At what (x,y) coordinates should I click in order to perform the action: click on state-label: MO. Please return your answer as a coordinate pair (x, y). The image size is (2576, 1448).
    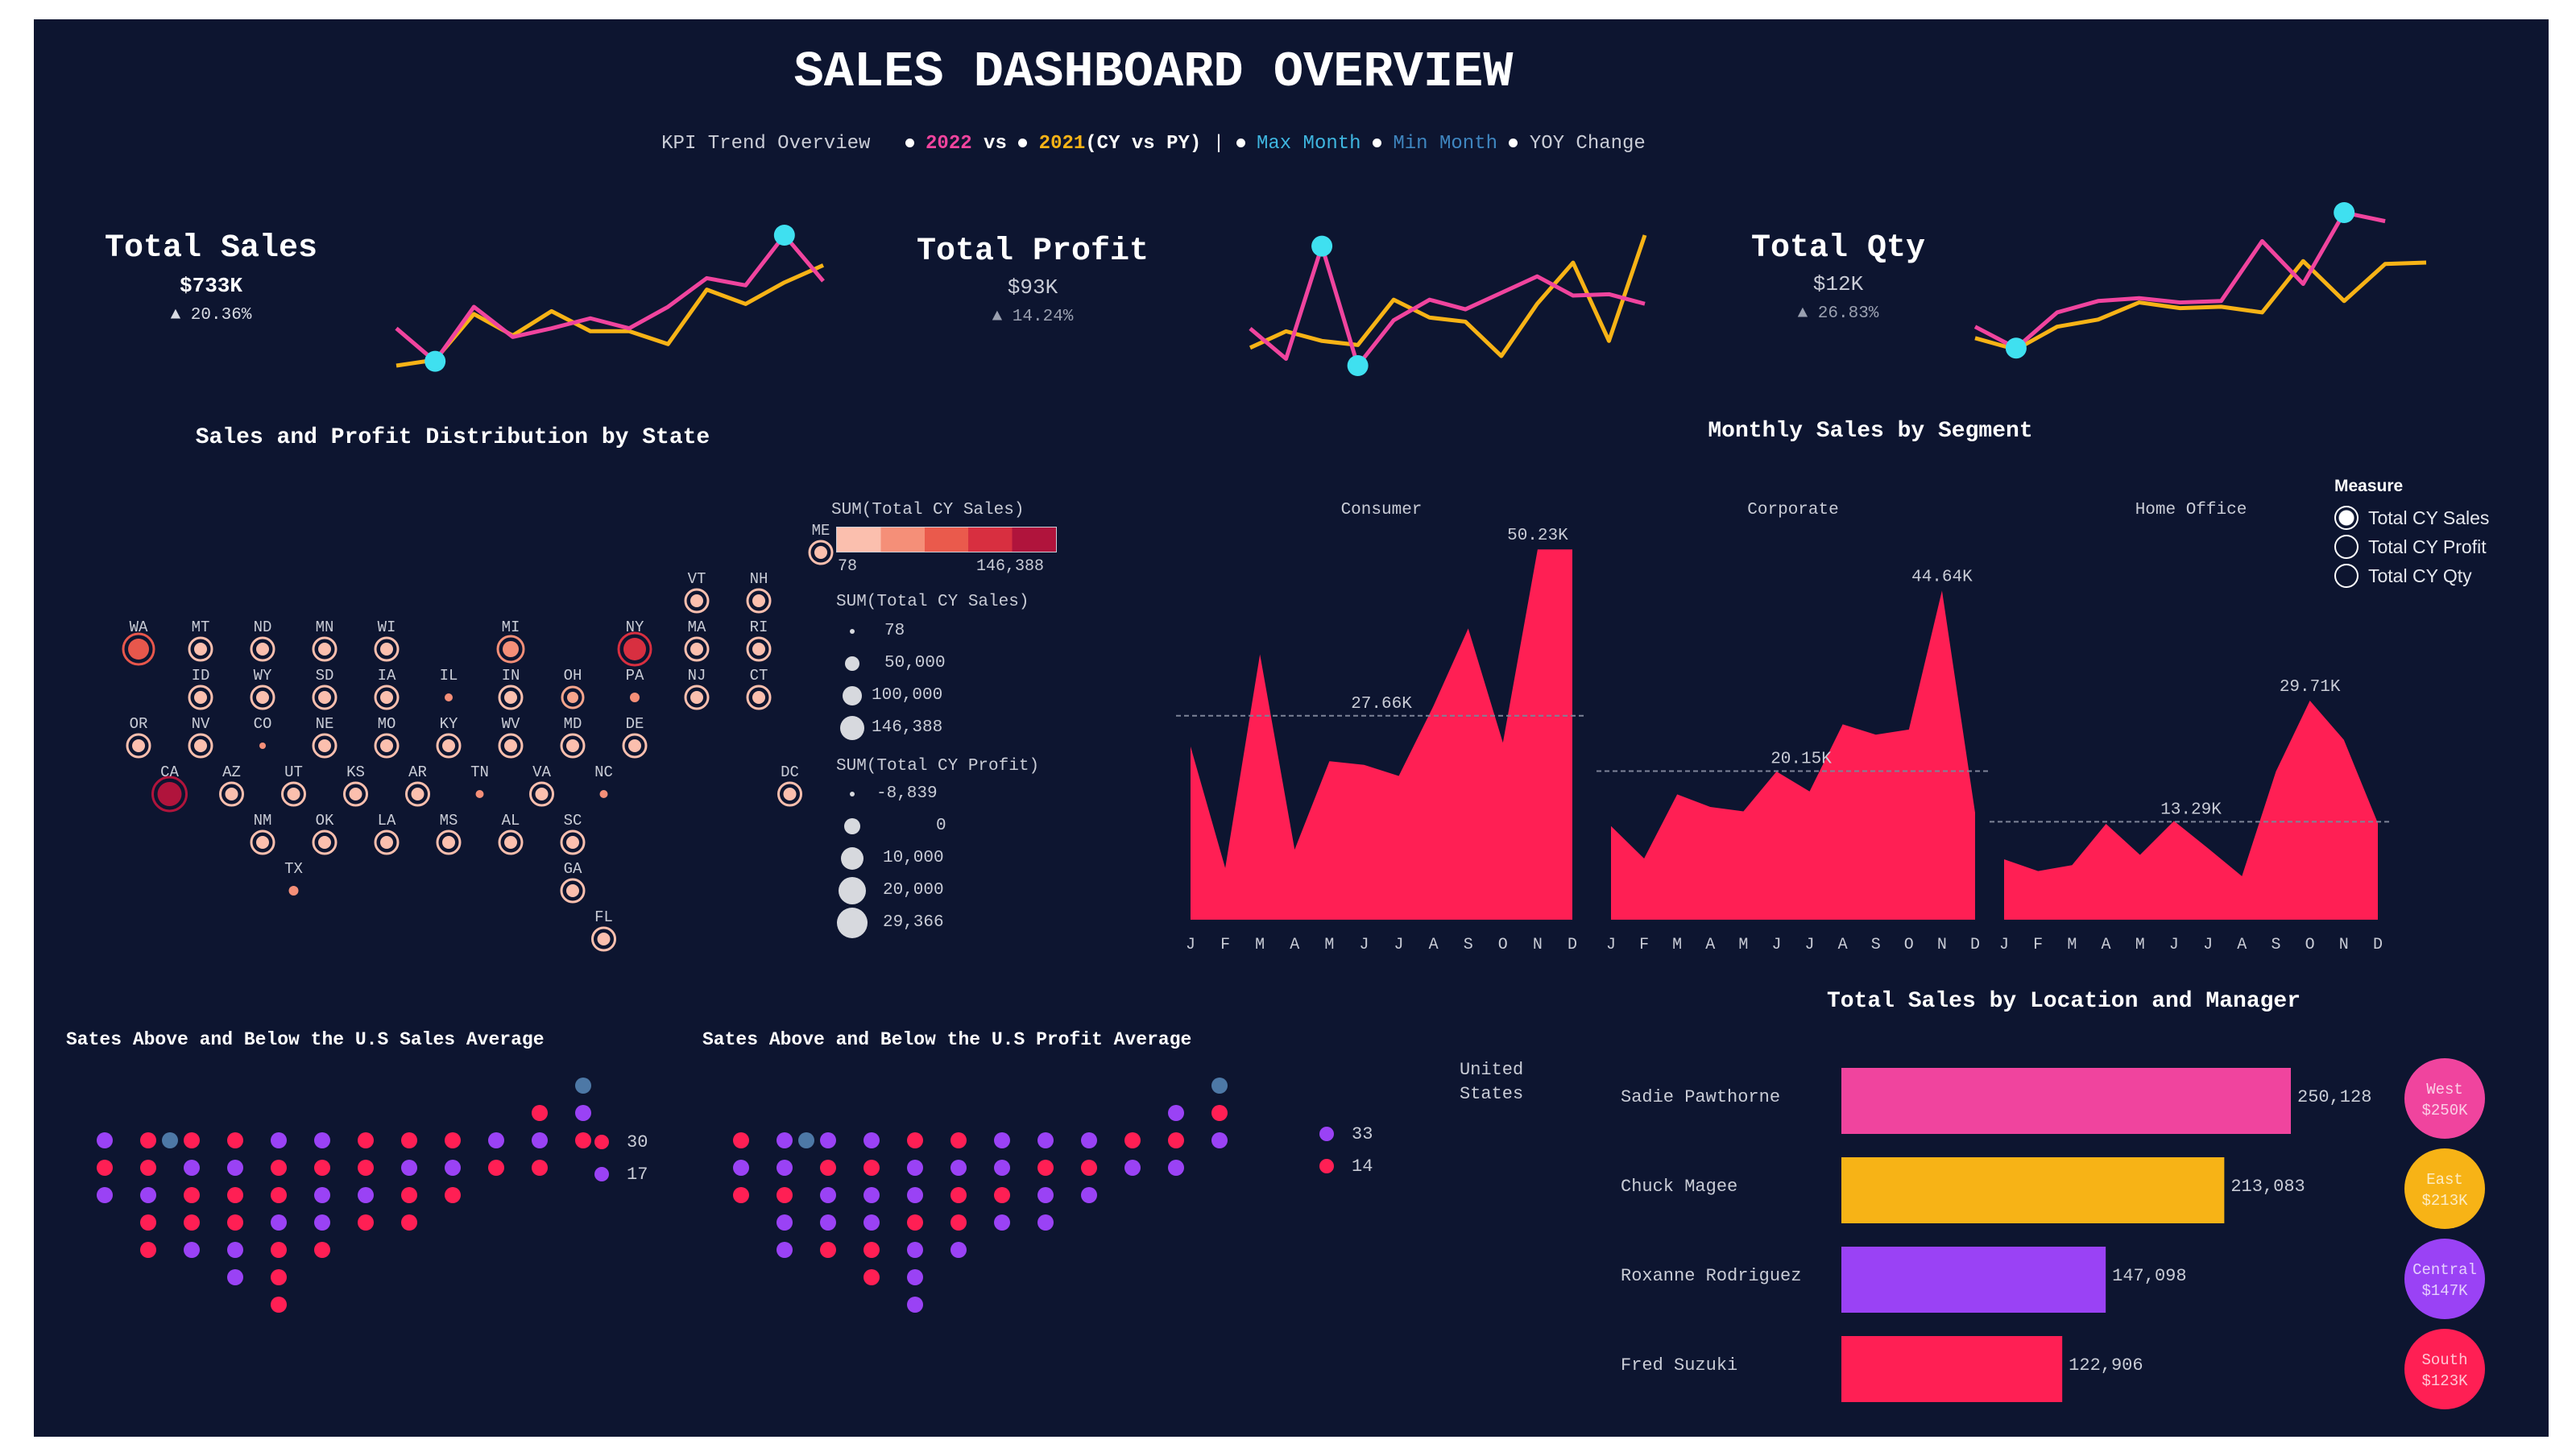
    Looking at the image, I should click on (387, 724).